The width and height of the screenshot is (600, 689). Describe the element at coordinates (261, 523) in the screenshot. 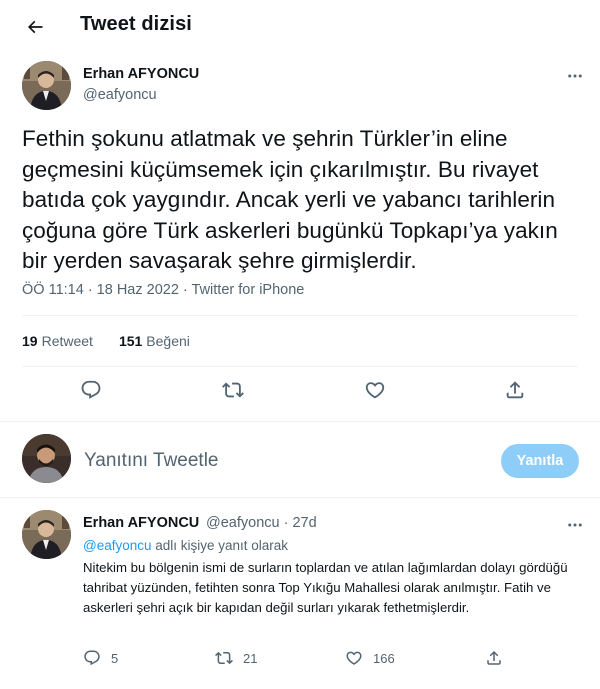

I see `reply-author-handle: @eafyoncu · 27d` at that location.